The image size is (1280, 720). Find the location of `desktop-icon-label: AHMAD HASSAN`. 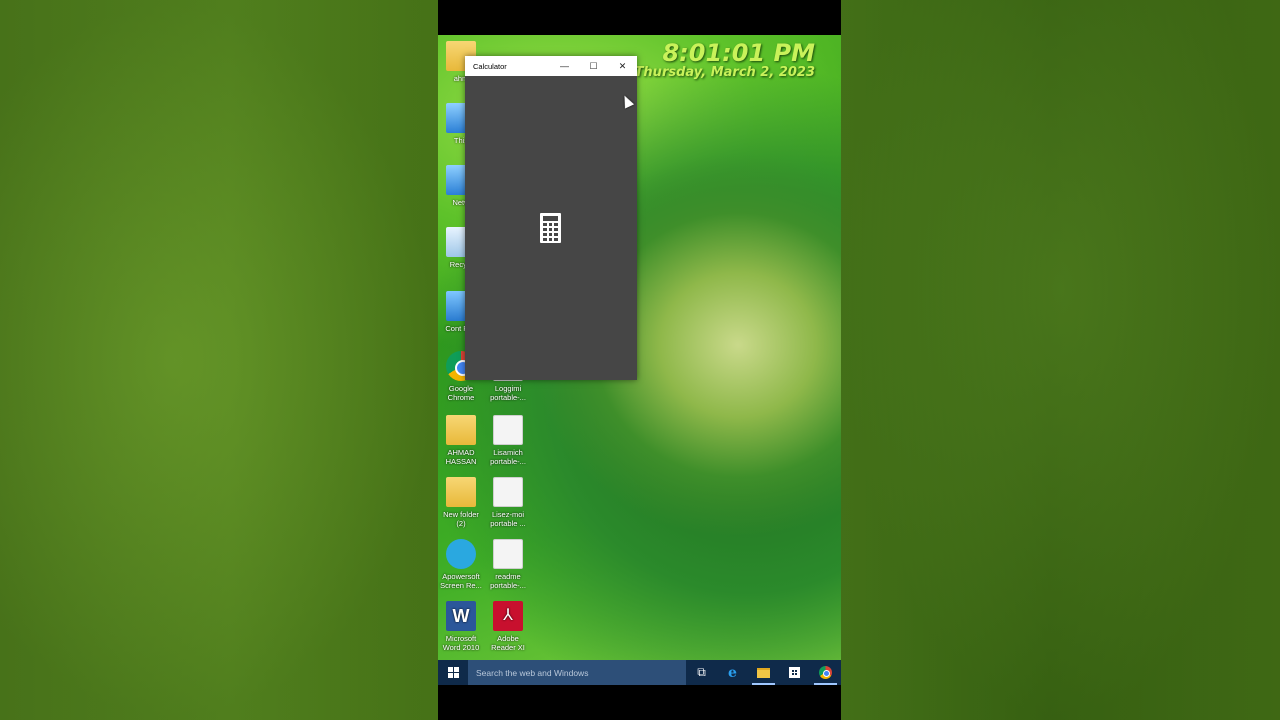

desktop-icon-label: AHMAD HASSAN is located at coordinates (461, 457).